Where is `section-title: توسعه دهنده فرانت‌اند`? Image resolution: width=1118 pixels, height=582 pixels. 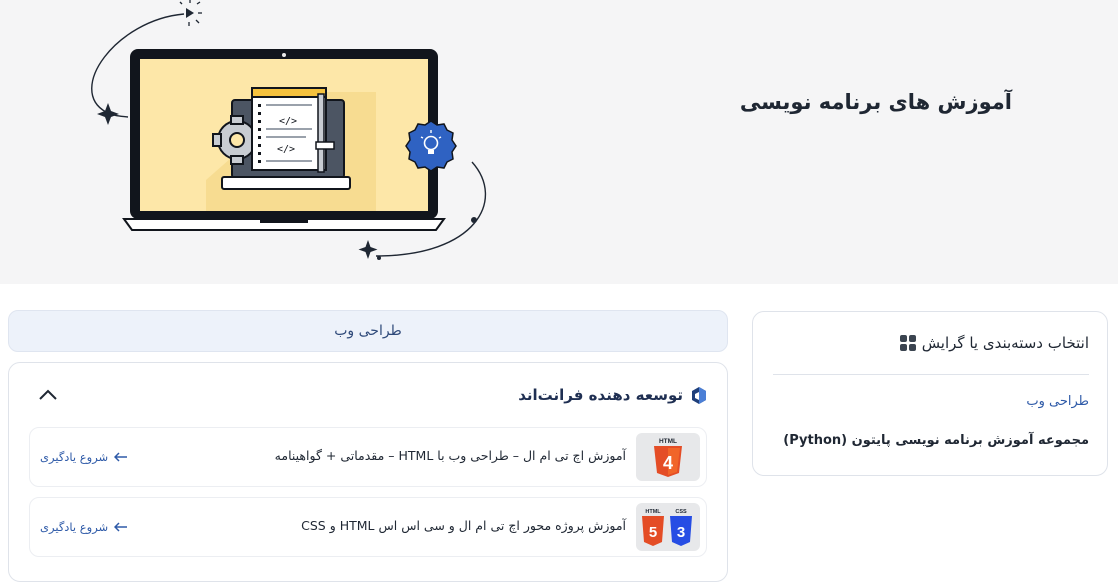 section-title: توسعه دهنده فرانت‌اند is located at coordinates (600, 395).